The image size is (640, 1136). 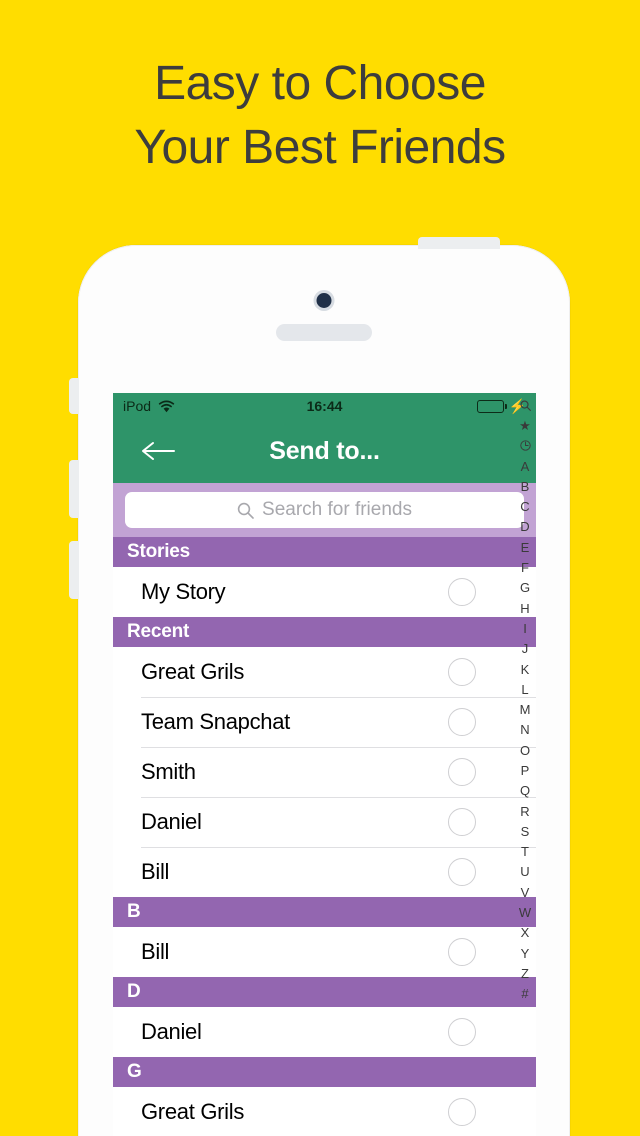 I want to click on index-letter-C: C, so click(x=525, y=506).